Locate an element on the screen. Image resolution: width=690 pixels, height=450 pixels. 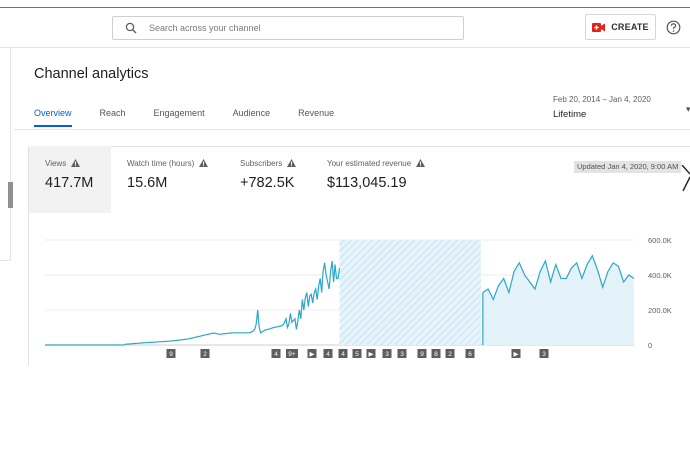
updated-timestamp: Updated Jan 4, 2020, 9:00 AM is located at coordinates (628, 167).